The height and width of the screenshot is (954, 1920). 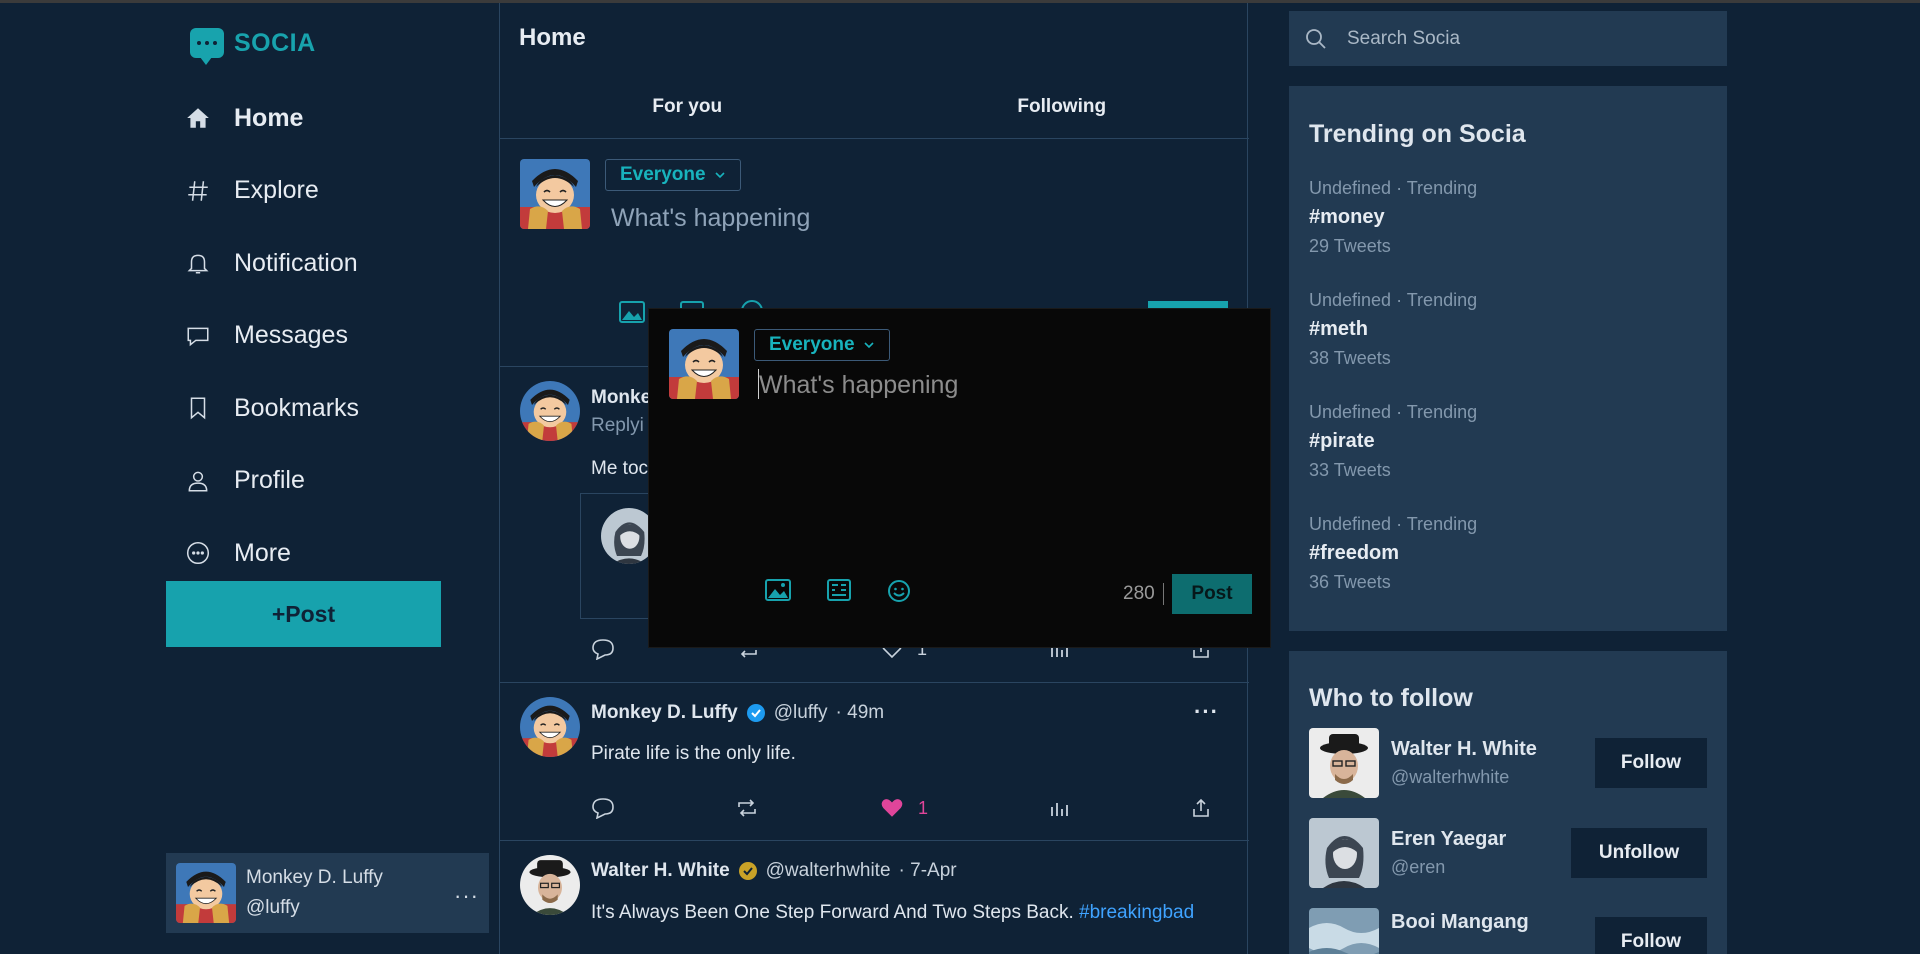 What do you see at coordinates (1450, 777) in the screenshot?
I see `suggestion-handle: @walterhwhite` at bounding box center [1450, 777].